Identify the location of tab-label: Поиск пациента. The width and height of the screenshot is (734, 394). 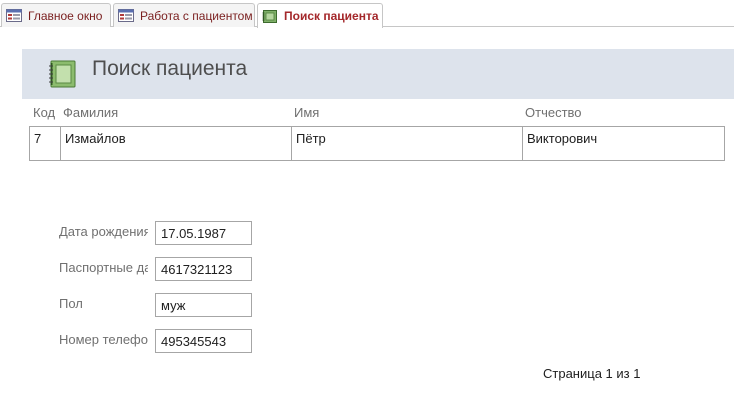
(331, 16).